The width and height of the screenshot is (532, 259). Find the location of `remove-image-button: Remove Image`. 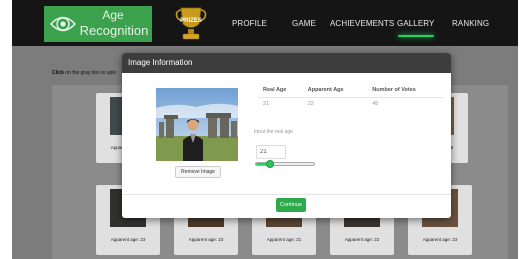

remove-image-button: Remove Image is located at coordinates (198, 172).